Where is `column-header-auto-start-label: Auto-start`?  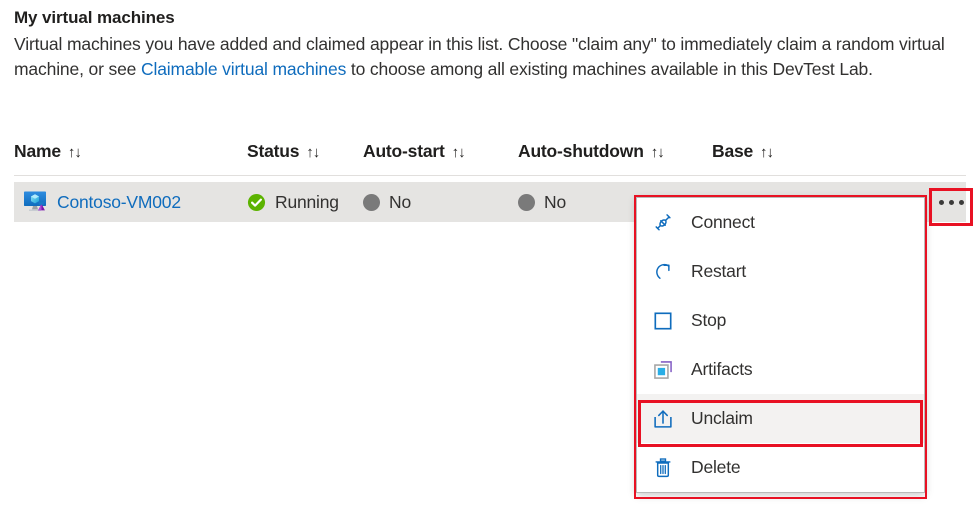
column-header-auto-start-label: Auto-start is located at coordinates (404, 151).